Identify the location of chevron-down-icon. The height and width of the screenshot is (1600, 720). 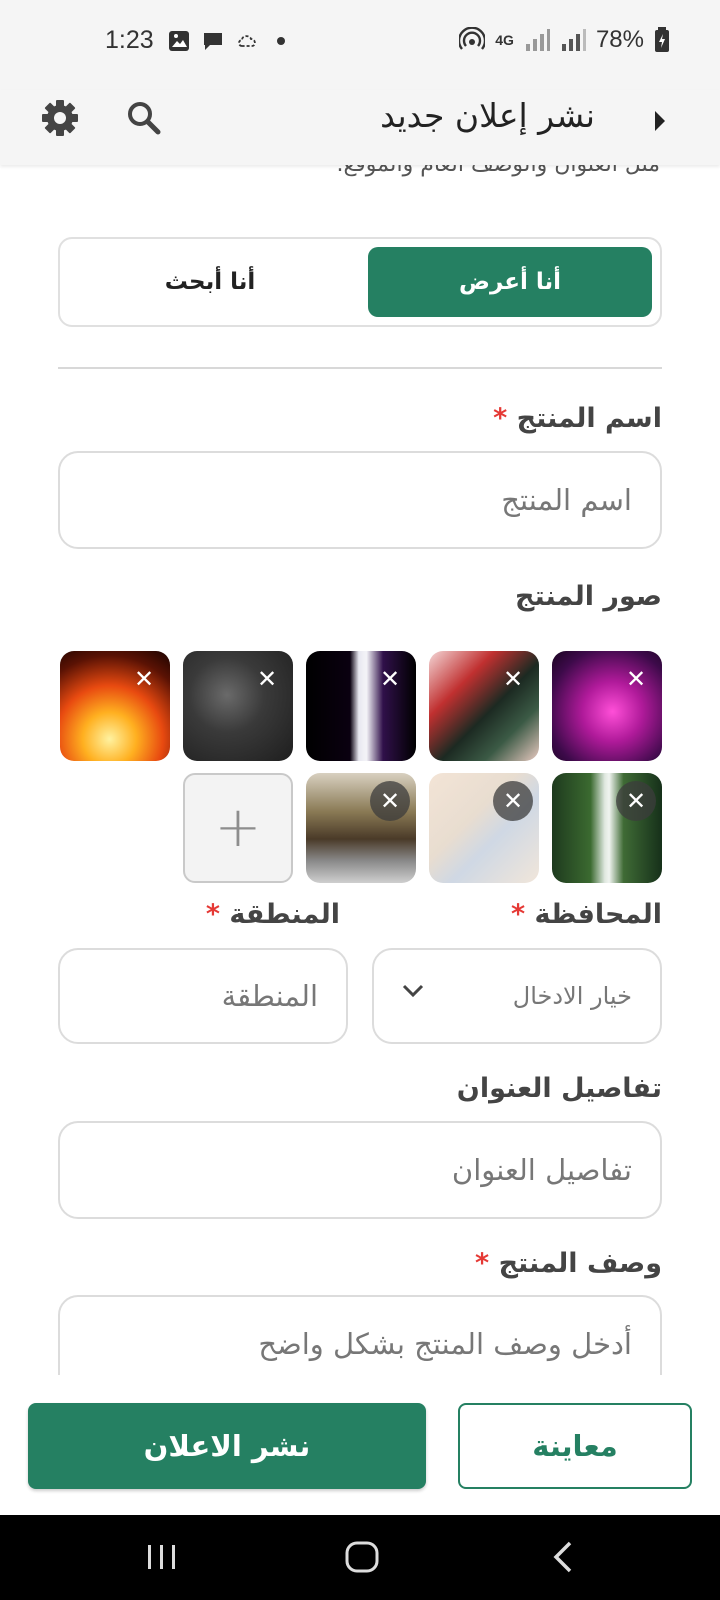
(413, 991).